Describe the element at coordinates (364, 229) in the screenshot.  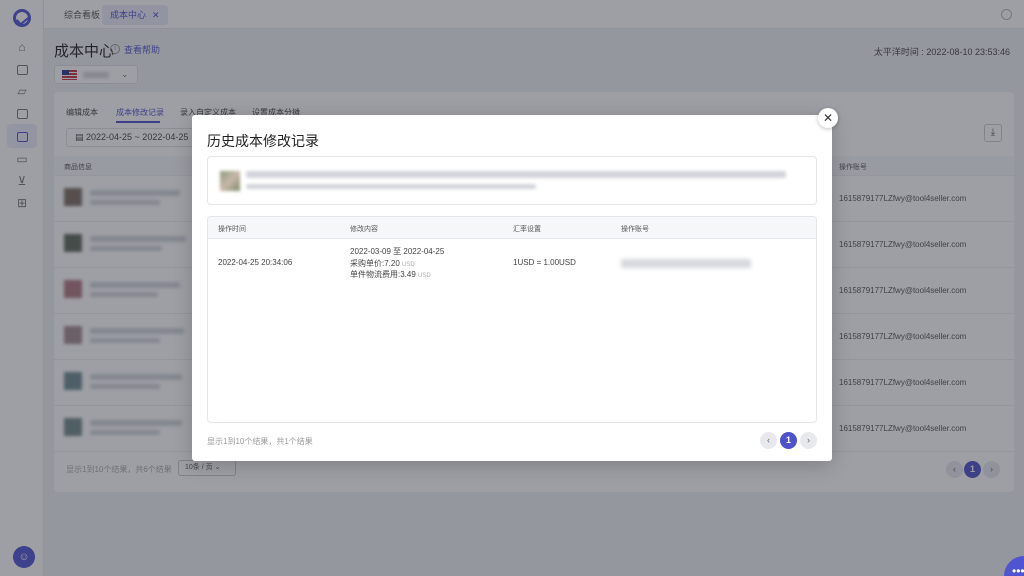
I see `col-changes: 修改内容` at that location.